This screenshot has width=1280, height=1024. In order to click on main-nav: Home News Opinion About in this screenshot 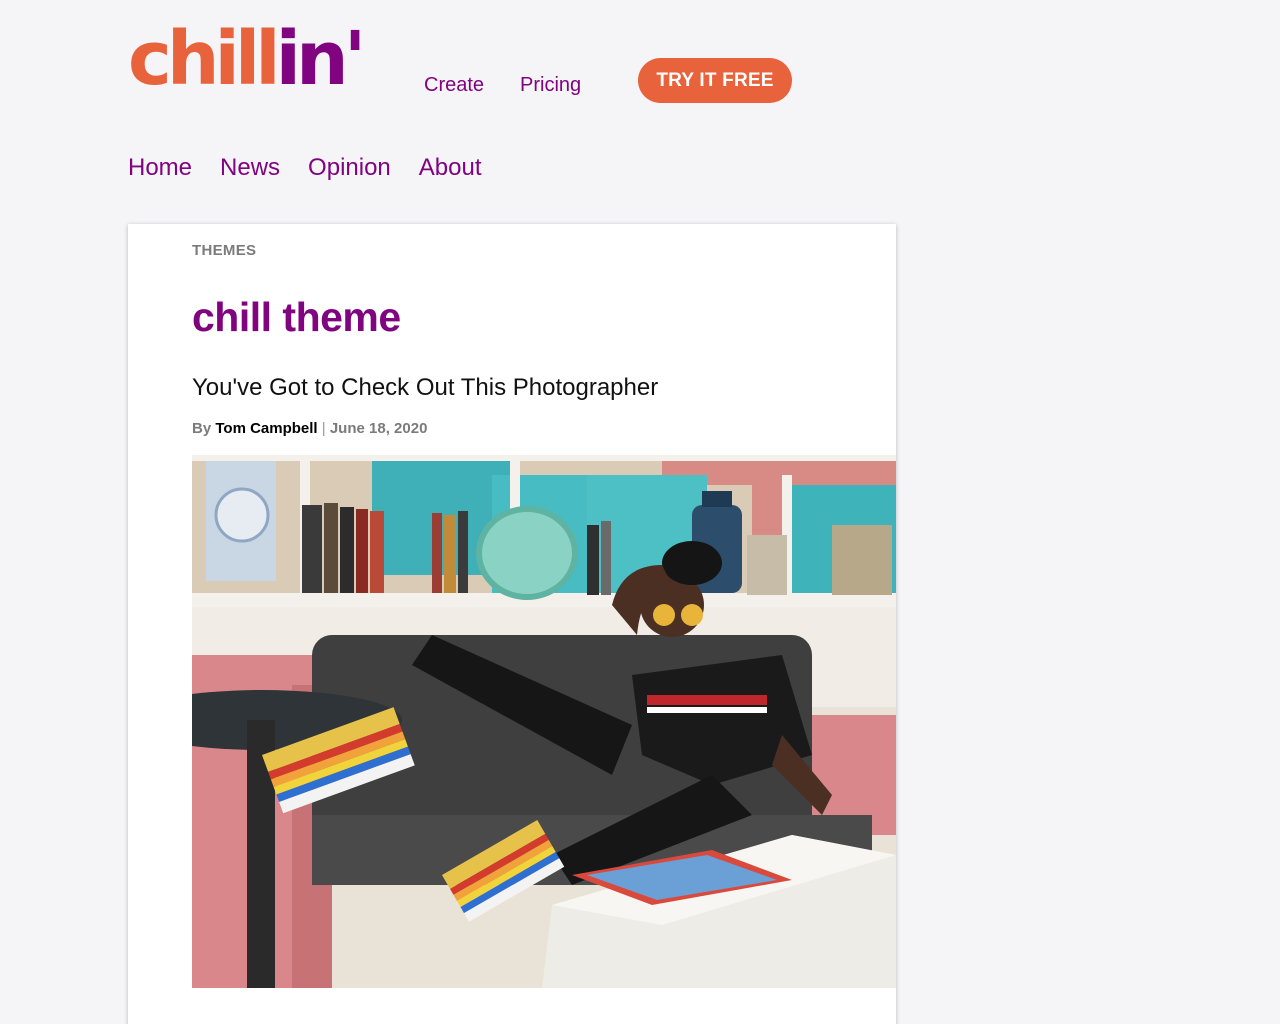, I will do `click(305, 168)`.